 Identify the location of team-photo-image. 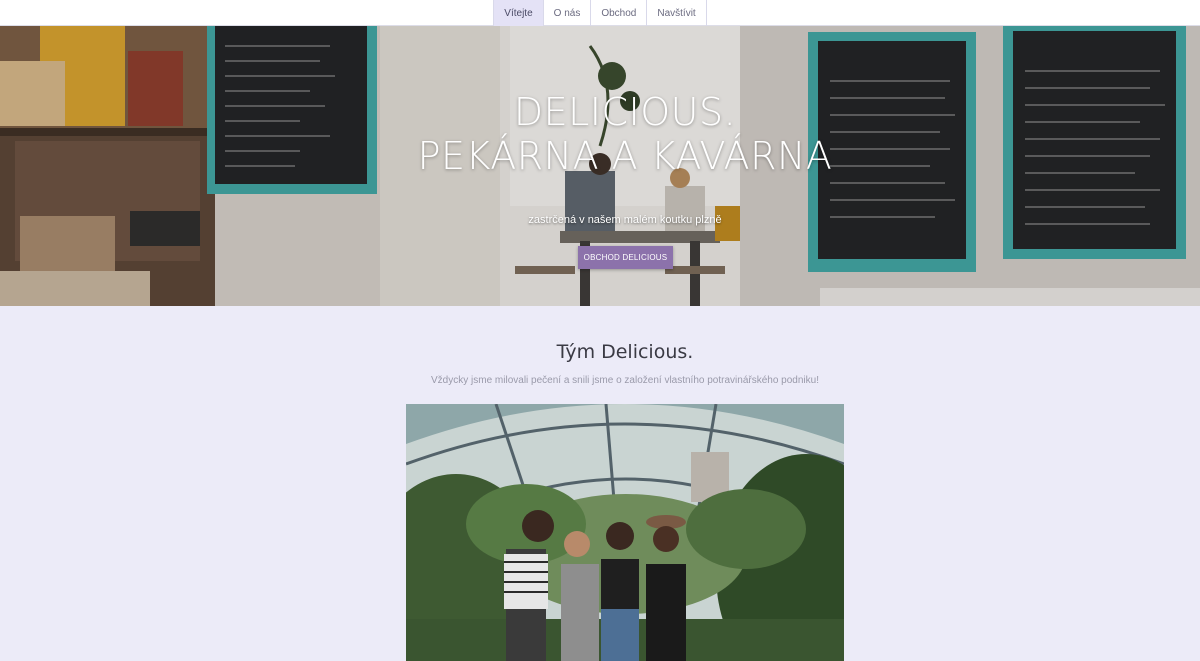
(625, 532).